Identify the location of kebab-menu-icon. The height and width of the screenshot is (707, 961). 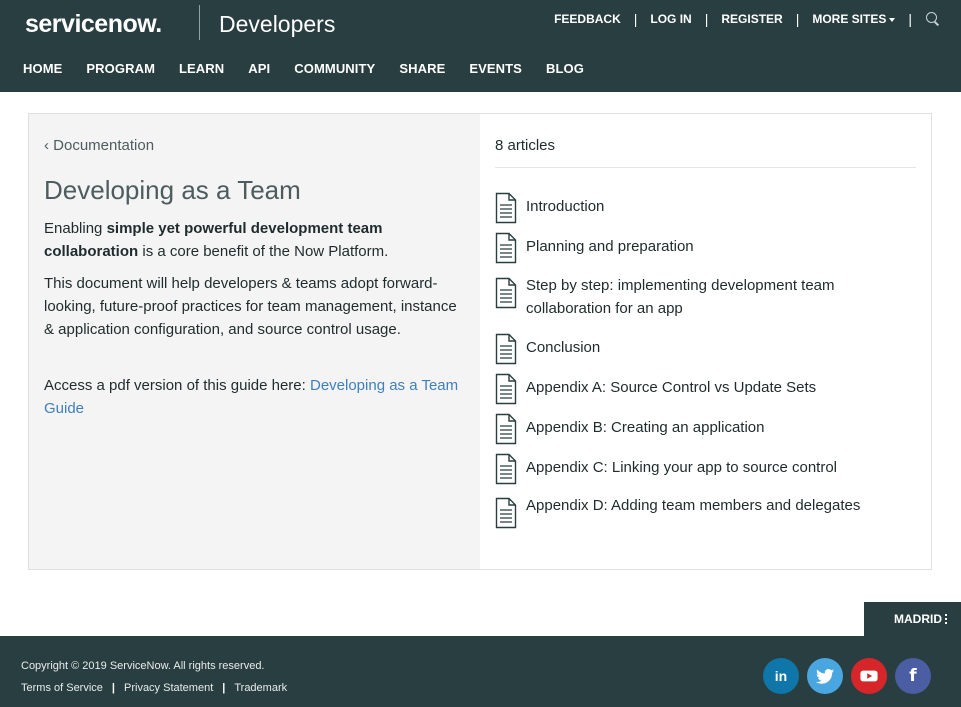
(946, 619).